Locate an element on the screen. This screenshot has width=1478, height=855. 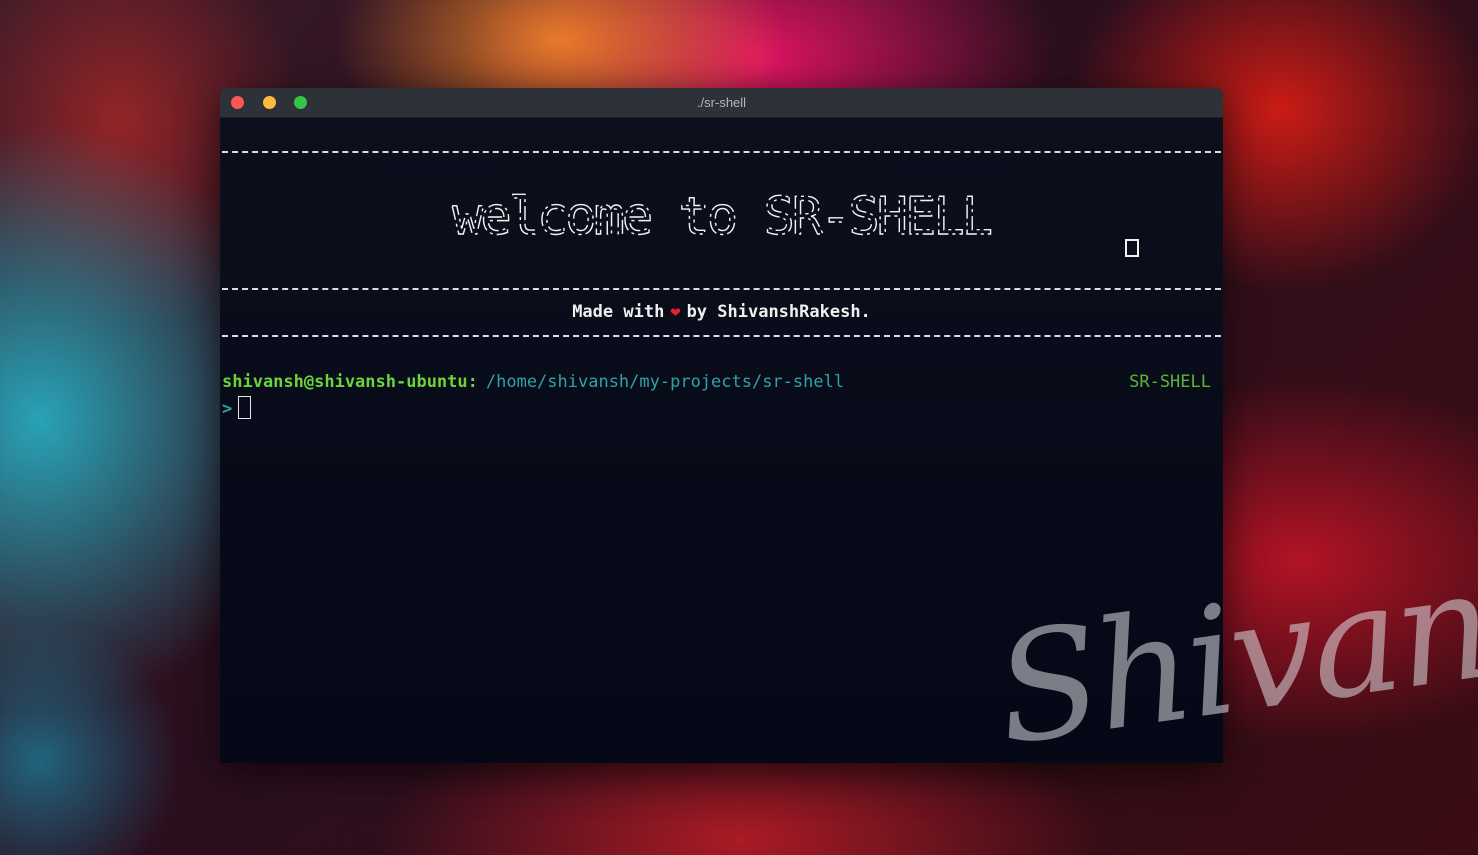
ascii-banner: welcome to SR-SHELL is located at coordinates (795, 221).